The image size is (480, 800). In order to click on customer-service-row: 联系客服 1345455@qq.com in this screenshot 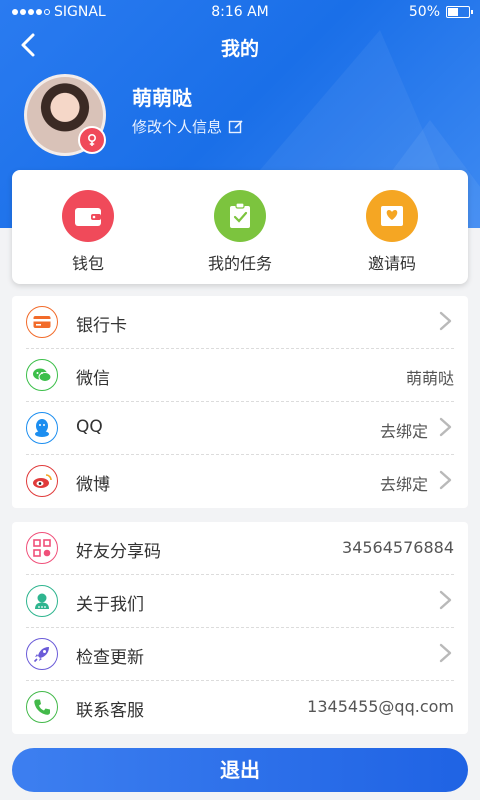, I will do `click(240, 707)`.